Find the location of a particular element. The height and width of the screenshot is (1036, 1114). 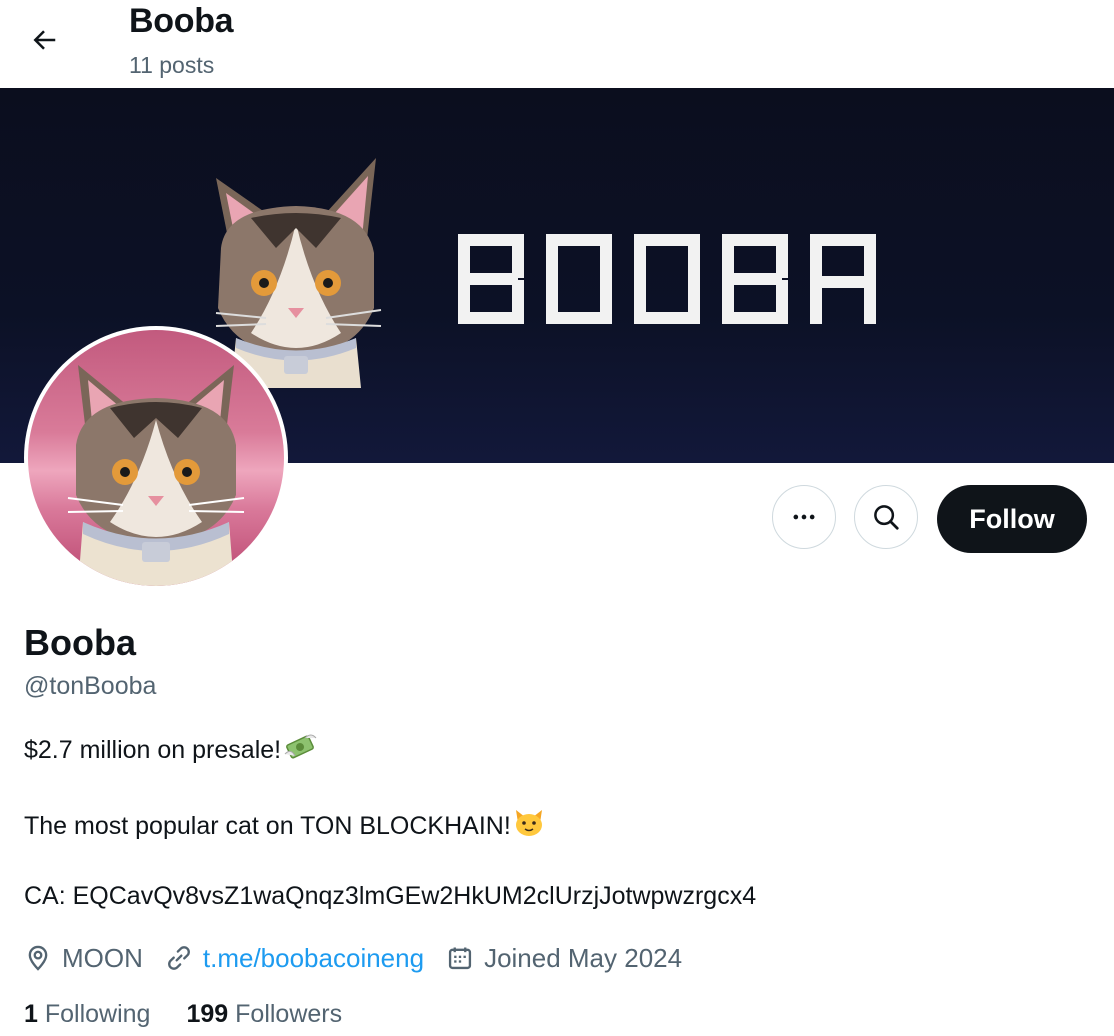

more-horizontal-icon is located at coordinates (804, 517).